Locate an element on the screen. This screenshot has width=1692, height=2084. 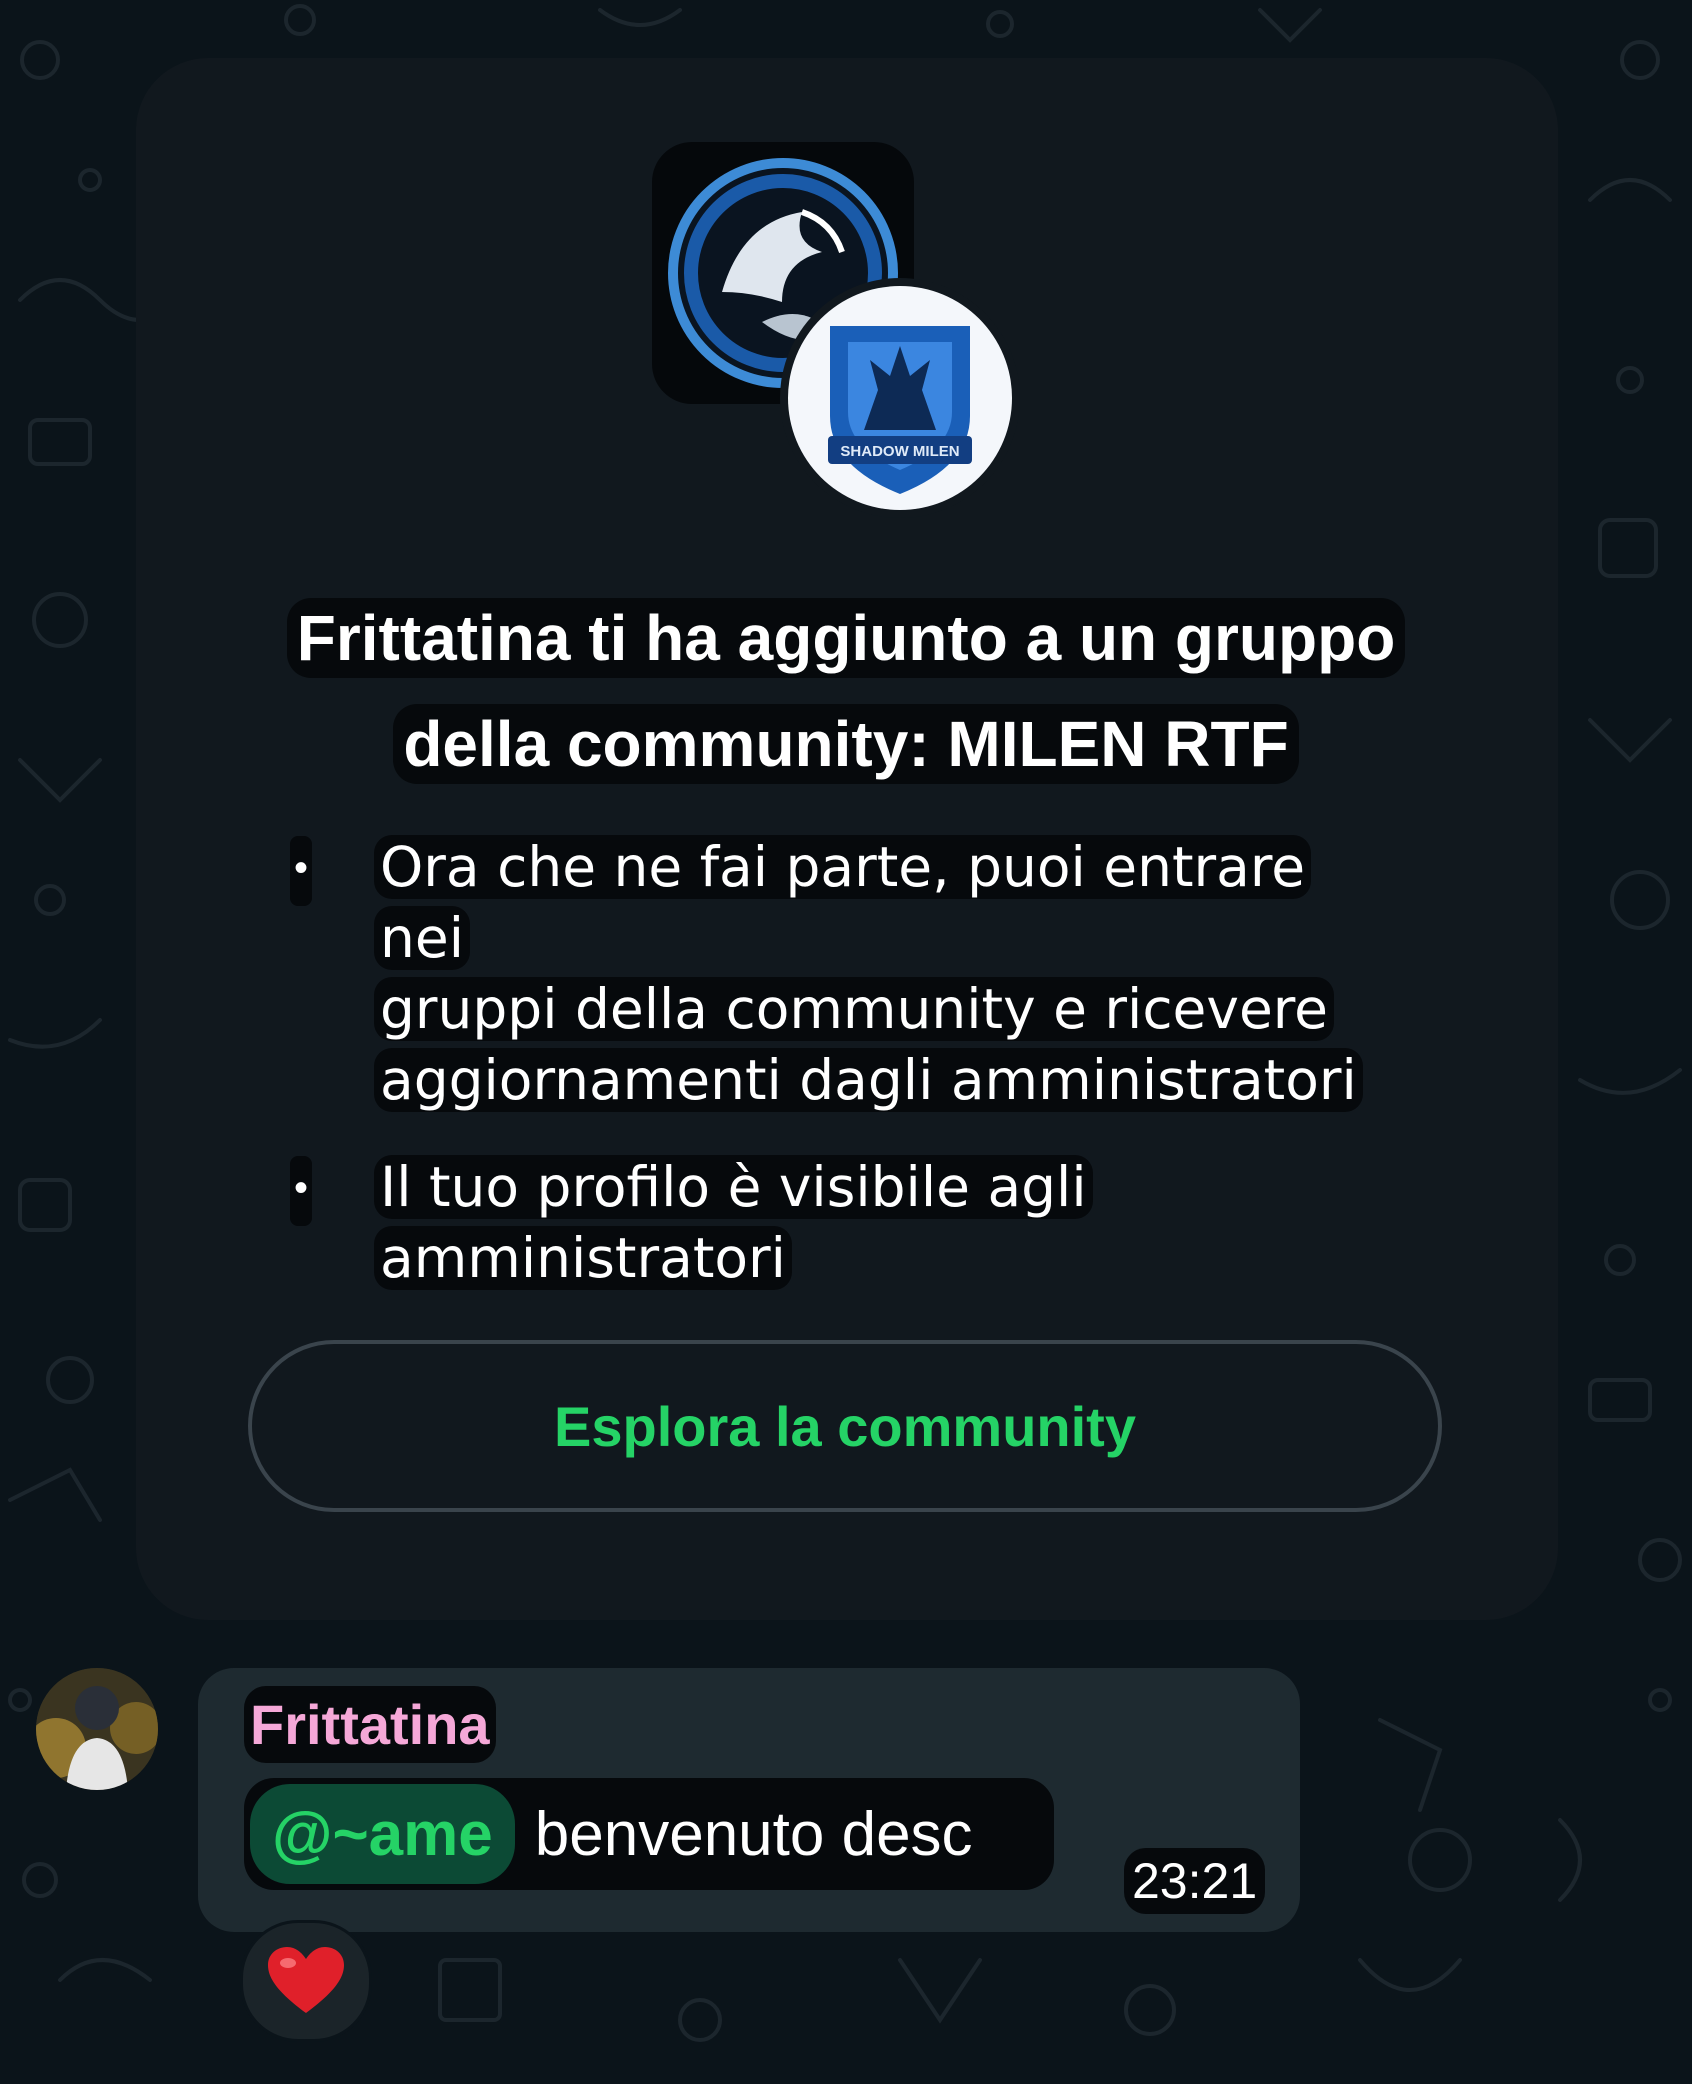
bullet-text: aggiornamenti dagli amministratori is located at coordinates (868, 1080).